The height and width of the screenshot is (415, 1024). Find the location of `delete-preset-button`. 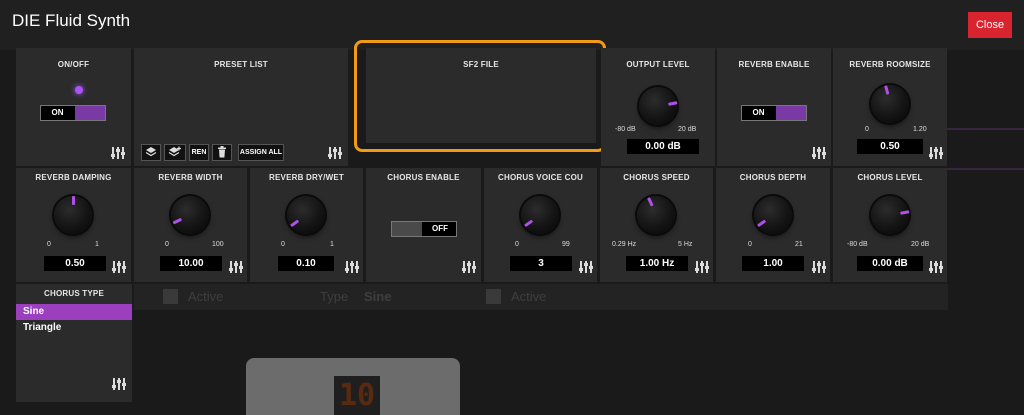

delete-preset-button is located at coordinates (222, 152).